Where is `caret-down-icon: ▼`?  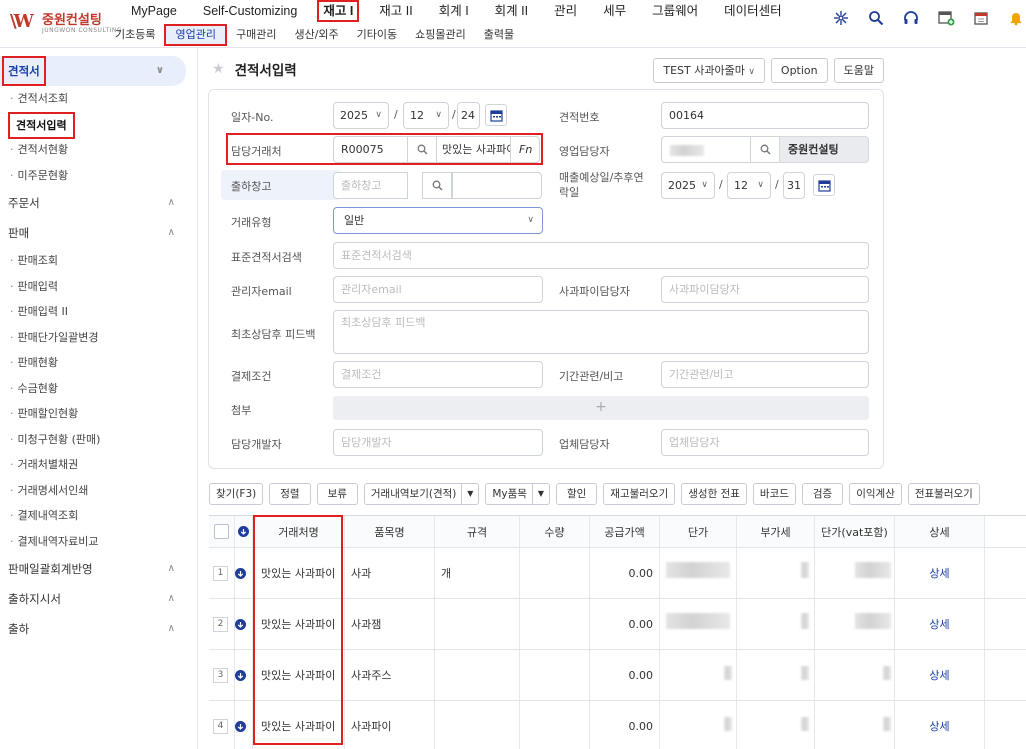 caret-down-icon: ▼ is located at coordinates (540, 494).